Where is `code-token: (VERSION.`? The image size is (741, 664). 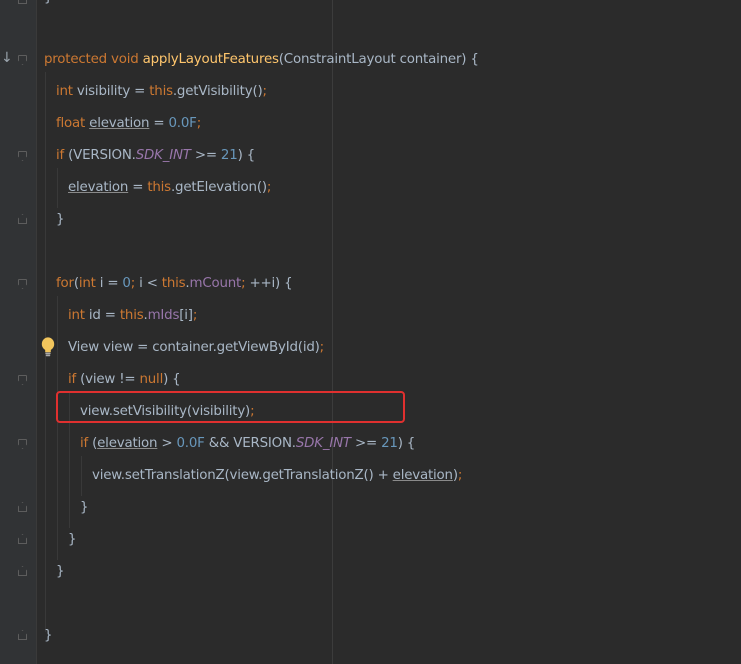
code-token: (VERSION. is located at coordinates (100, 155).